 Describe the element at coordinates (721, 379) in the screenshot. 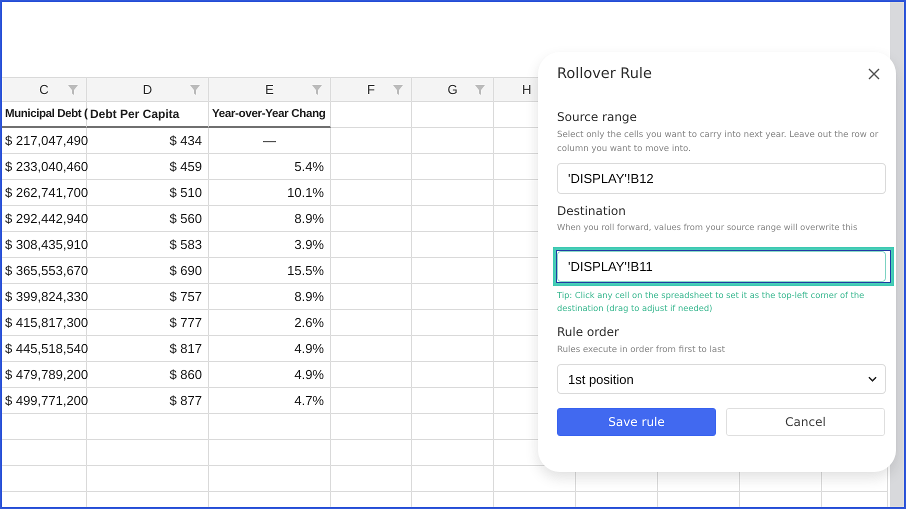

I see `rule-order-dropdown: 1st position` at that location.